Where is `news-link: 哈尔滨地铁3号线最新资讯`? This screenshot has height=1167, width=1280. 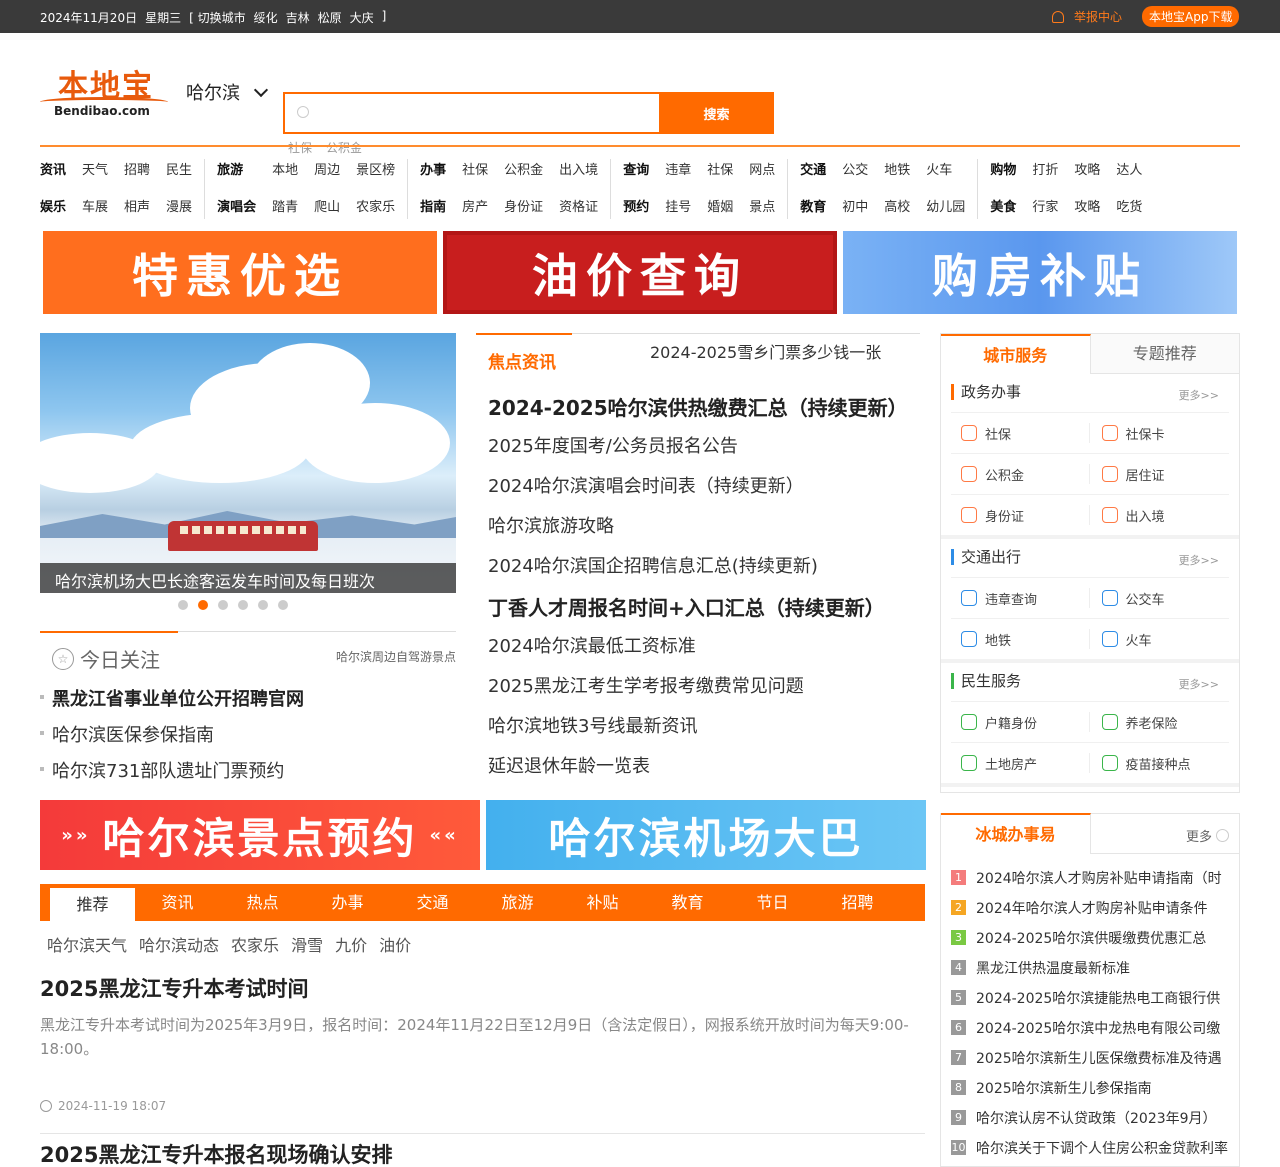 news-link: 哈尔滨地铁3号线最新资讯 is located at coordinates (698, 732).